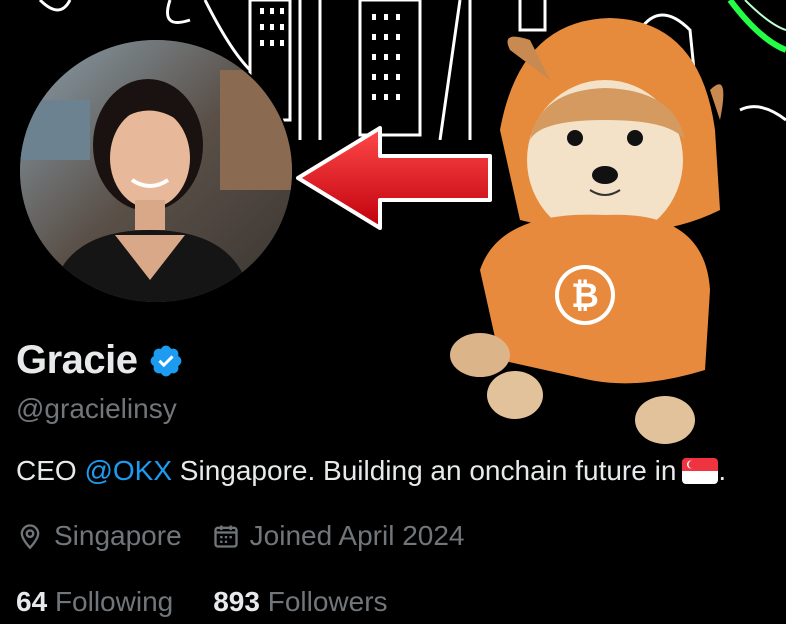 Image resolution: width=786 pixels, height=624 pixels. Describe the element at coordinates (236, 601) in the screenshot. I see `followers-count: 893` at that location.